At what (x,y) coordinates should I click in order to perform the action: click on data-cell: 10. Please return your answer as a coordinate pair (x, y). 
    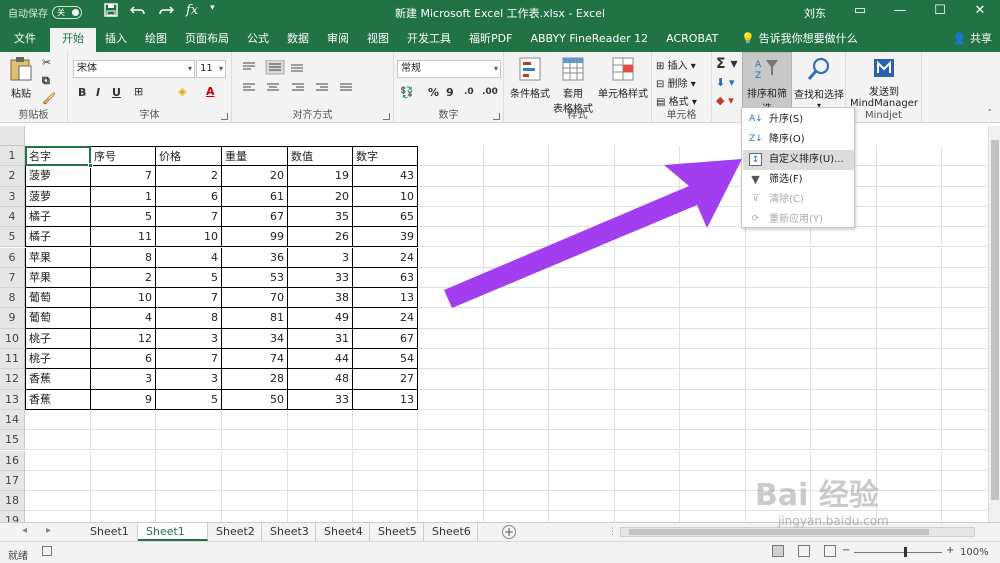
    Looking at the image, I should click on (123, 298).